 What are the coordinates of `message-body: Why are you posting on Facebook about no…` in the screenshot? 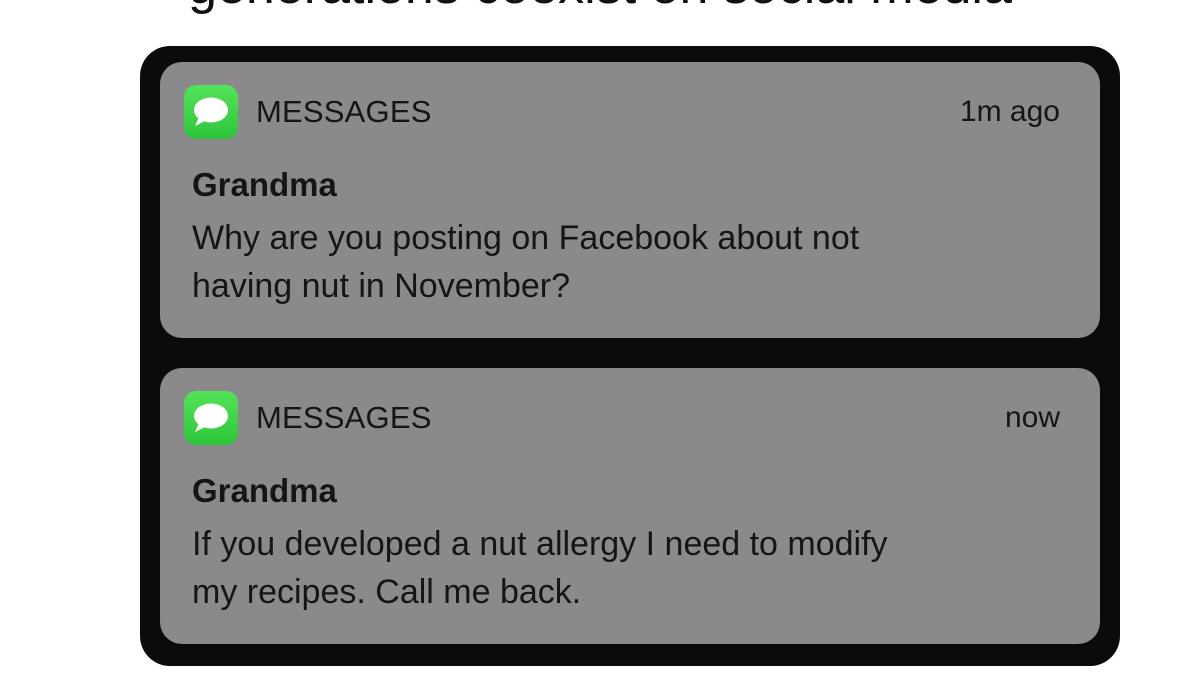 It's located at (632, 262).